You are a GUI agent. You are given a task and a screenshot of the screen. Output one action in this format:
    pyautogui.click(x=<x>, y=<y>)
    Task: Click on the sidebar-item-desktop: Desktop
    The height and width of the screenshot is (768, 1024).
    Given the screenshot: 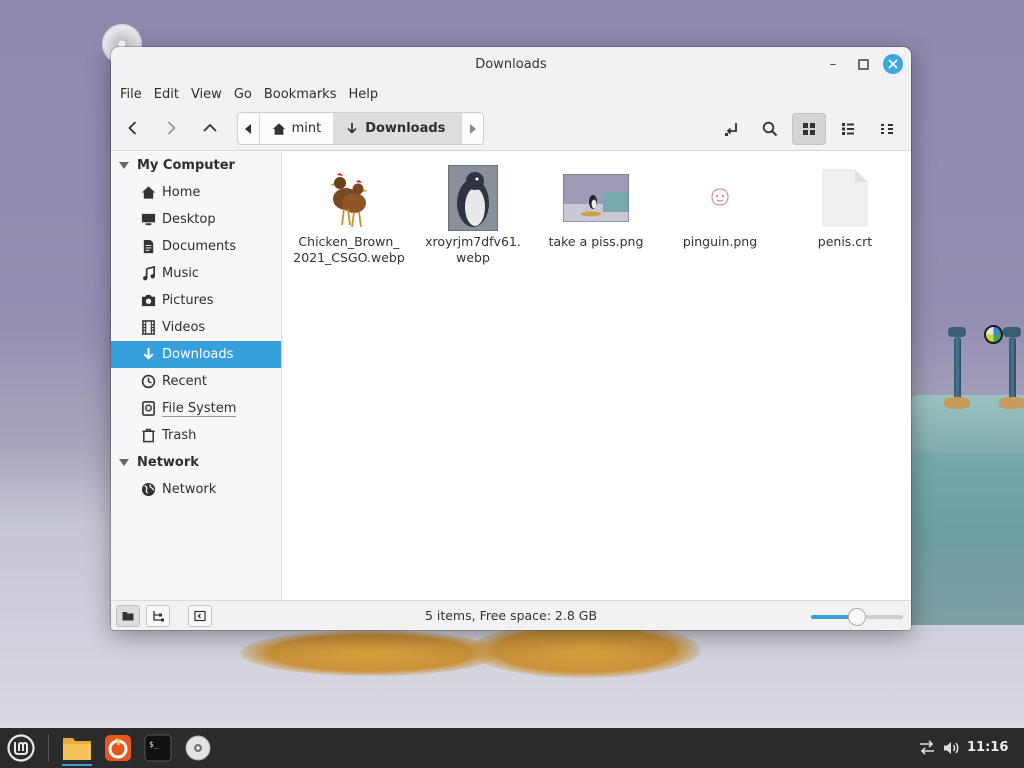 What is the action you would take?
    pyautogui.click(x=196, y=219)
    